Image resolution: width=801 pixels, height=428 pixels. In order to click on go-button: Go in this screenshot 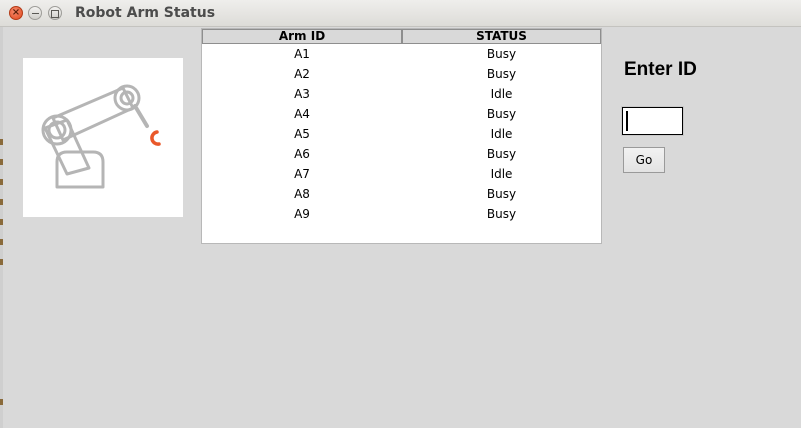, I will do `click(644, 160)`.